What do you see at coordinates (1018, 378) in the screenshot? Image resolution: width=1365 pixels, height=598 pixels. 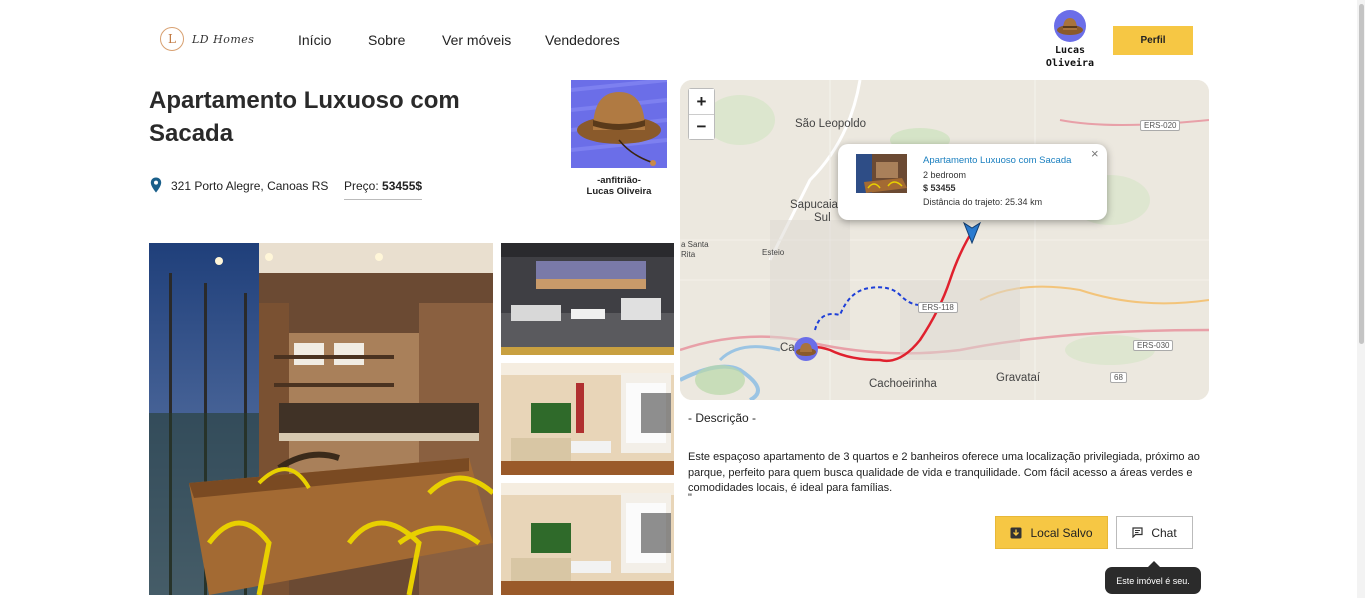 I see `map-label-gravatai: Gravataí` at bounding box center [1018, 378].